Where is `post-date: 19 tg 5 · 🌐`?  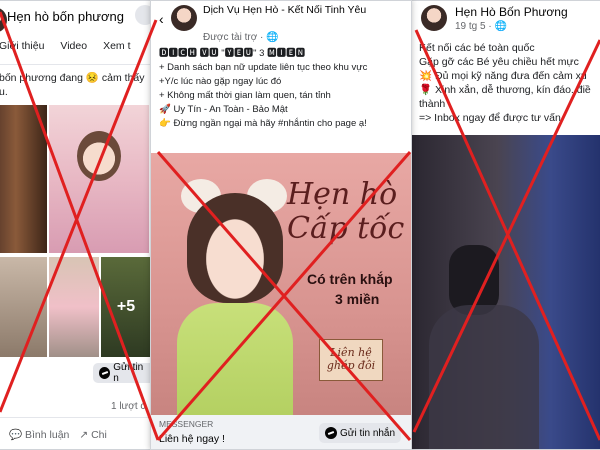 post-date: 19 tg 5 · 🌐 is located at coordinates (481, 26).